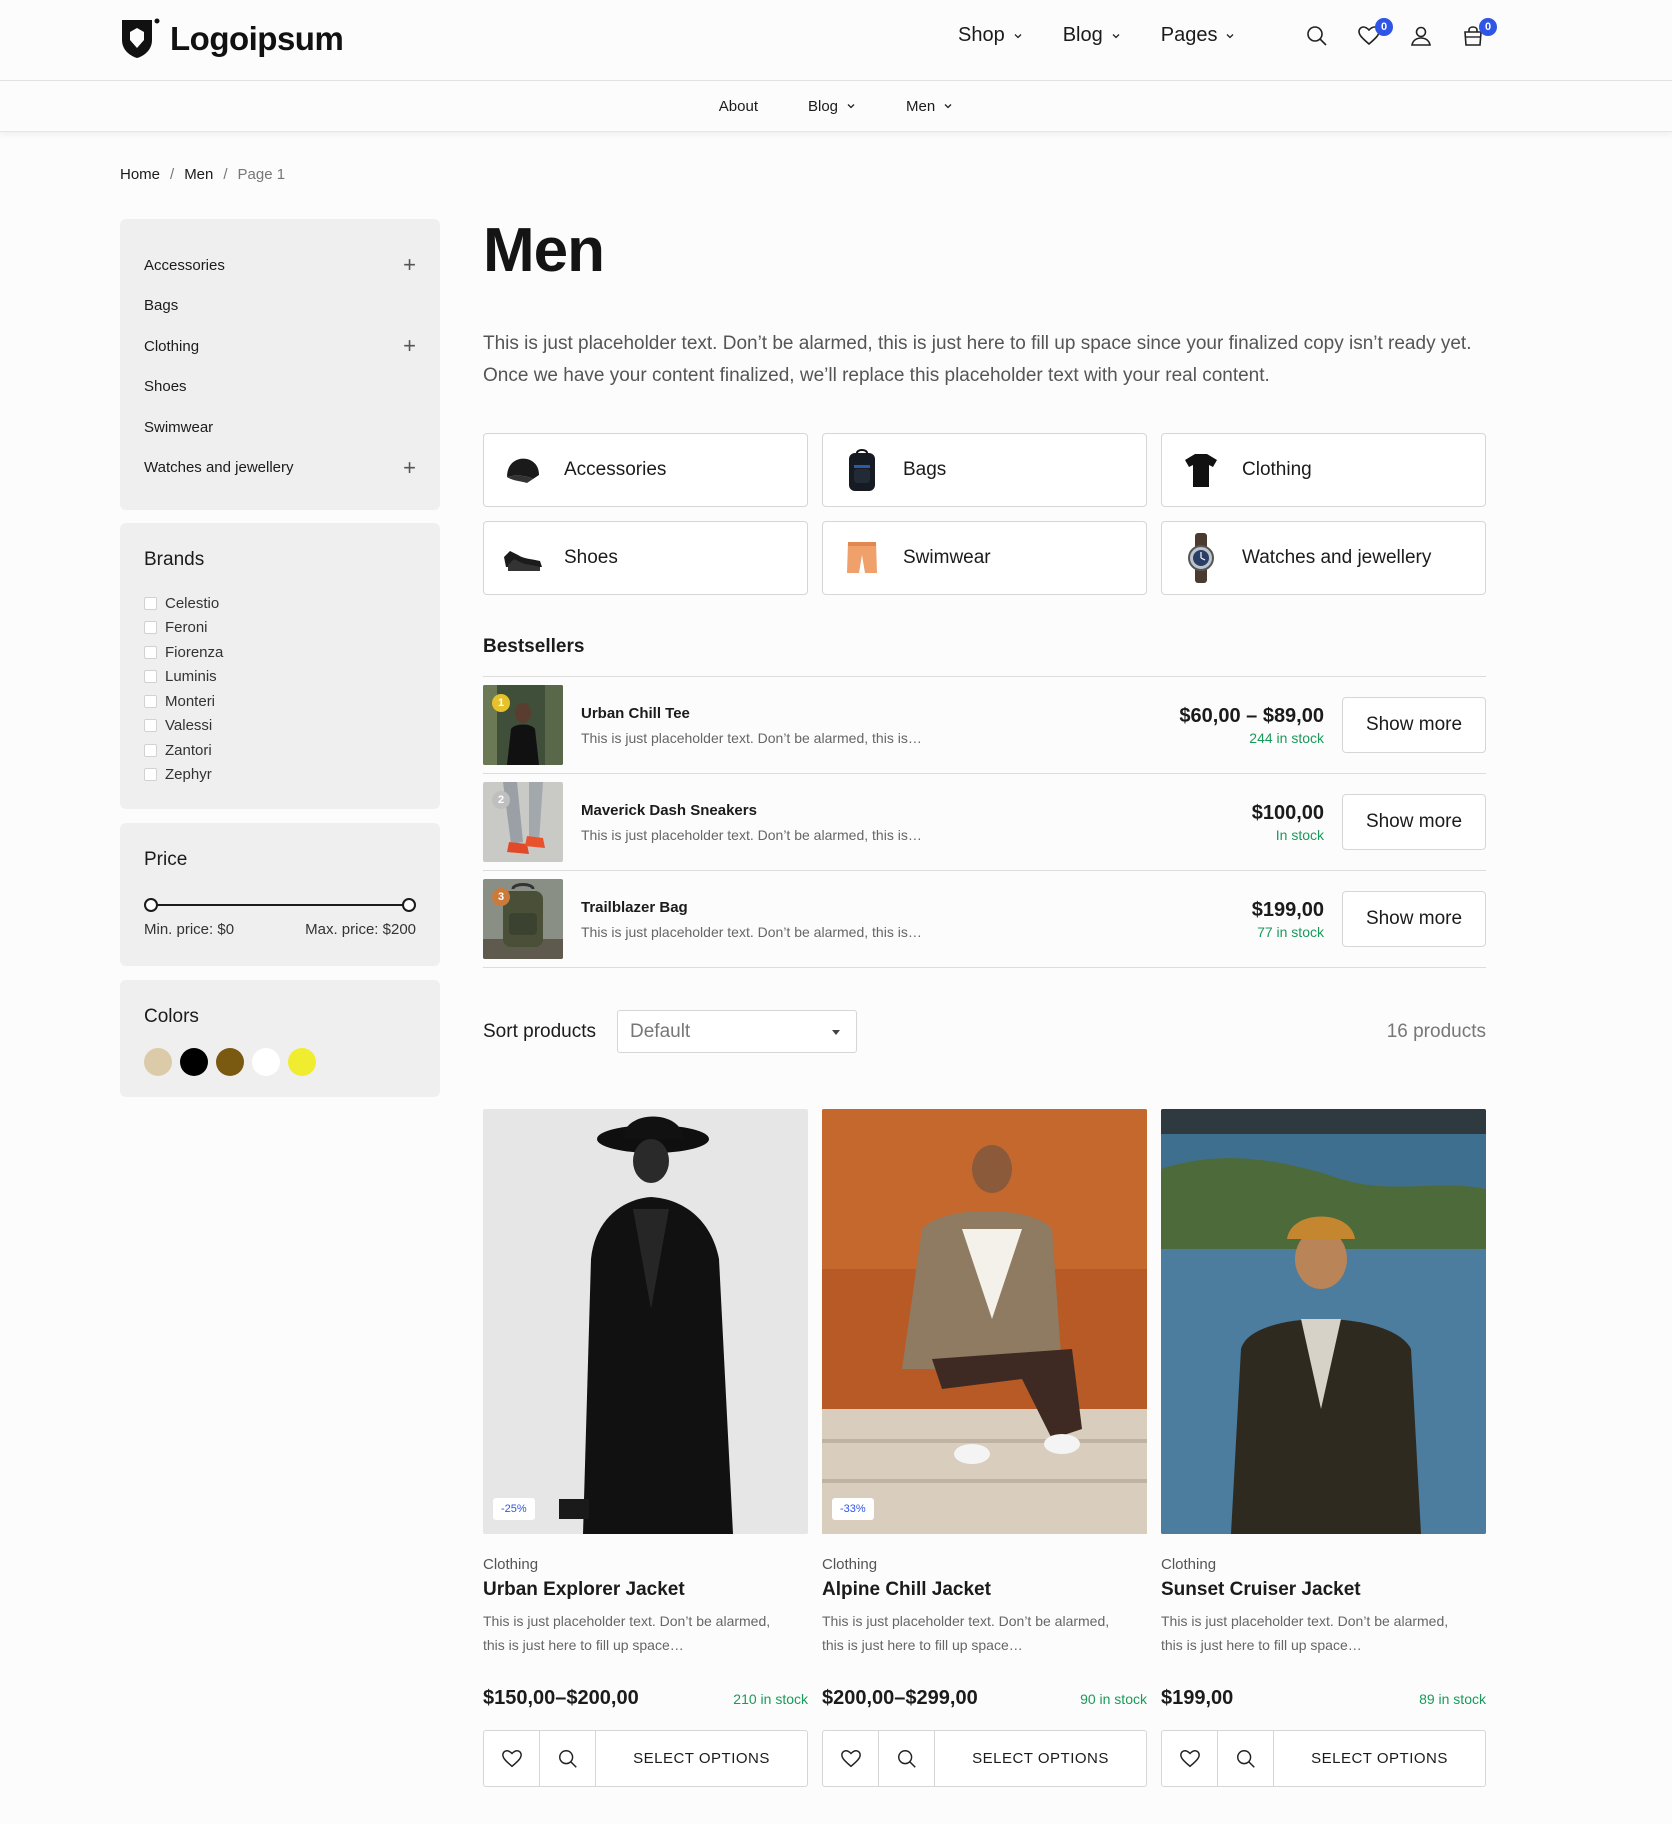 Image resolution: width=1672 pixels, height=1824 pixels. Describe the element at coordinates (645, 558) in the screenshot. I see `category-card-shoes: Shoes` at that location.